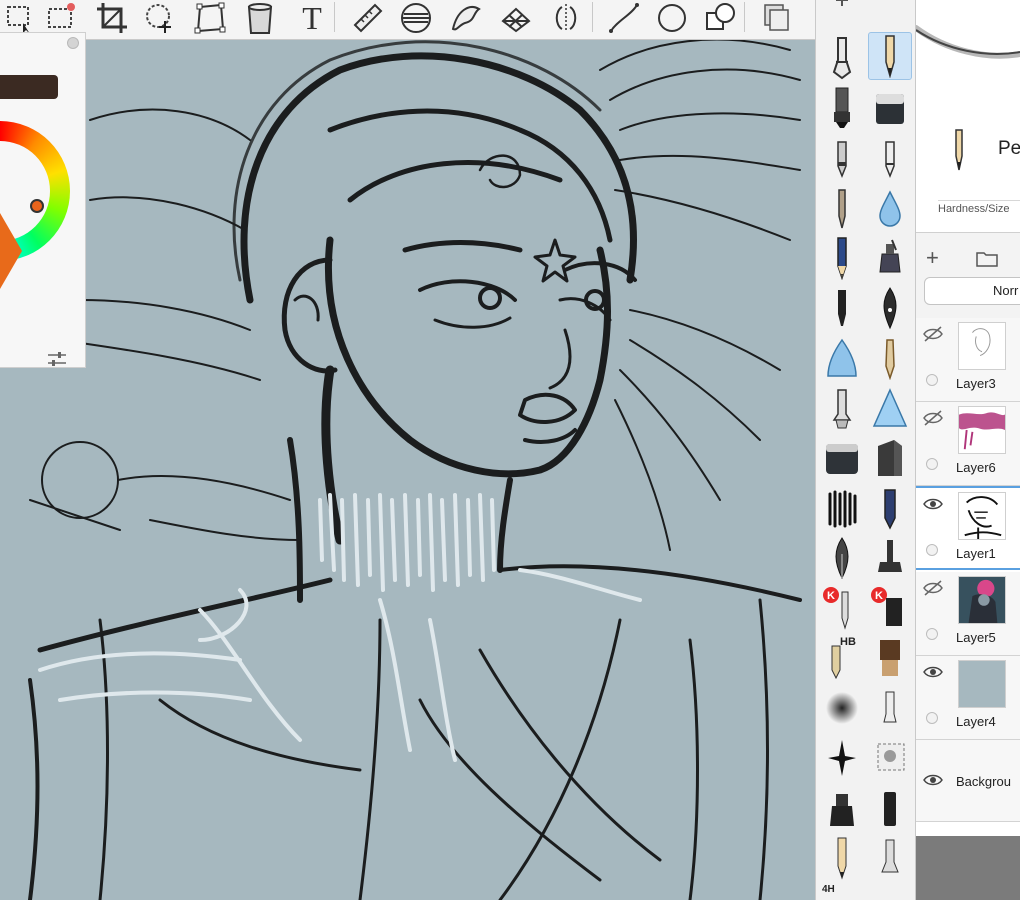 The width and height of the screenshot is (1020, 900). What do you see at coordinates (842, 258) in the screenshot?
I see `colored-pencil-brush` at bounding box center [842, 258].